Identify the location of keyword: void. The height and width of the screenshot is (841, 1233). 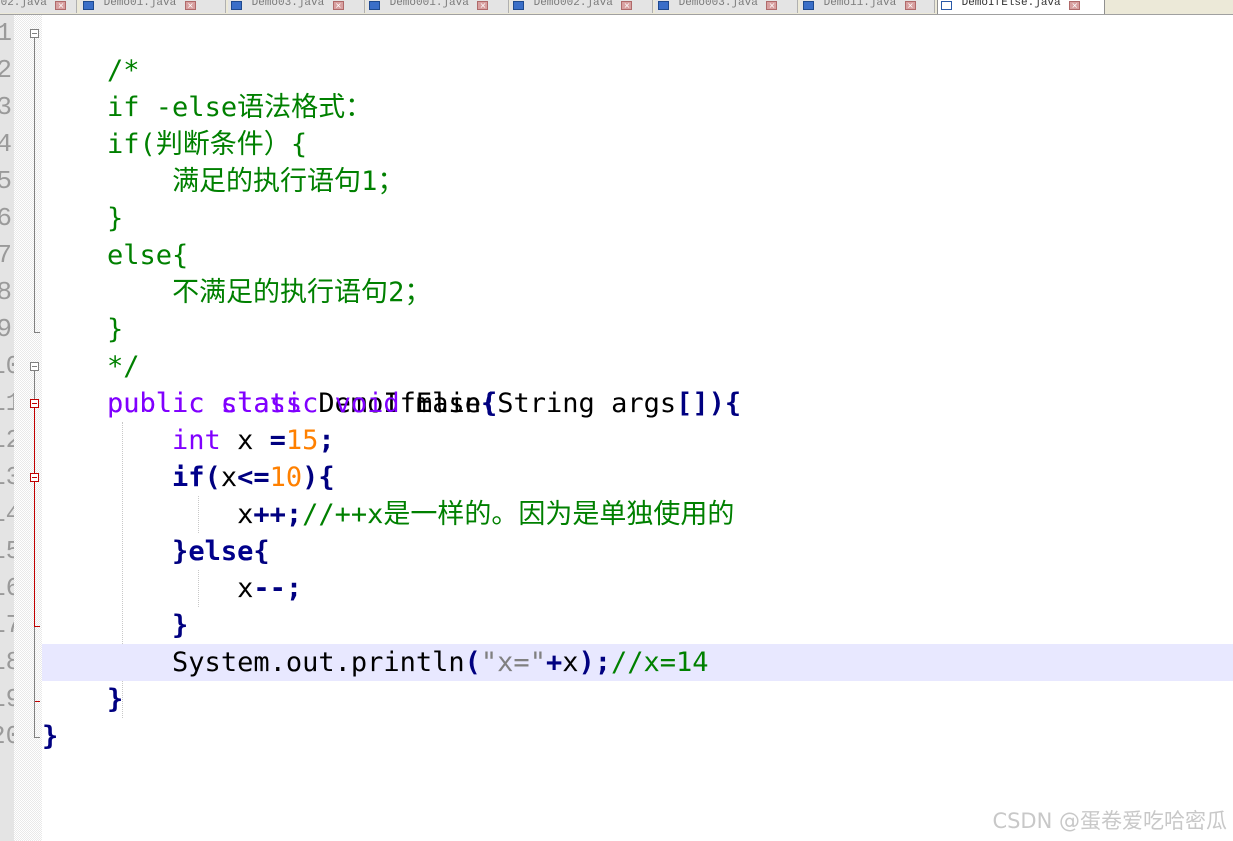
(367, 403).